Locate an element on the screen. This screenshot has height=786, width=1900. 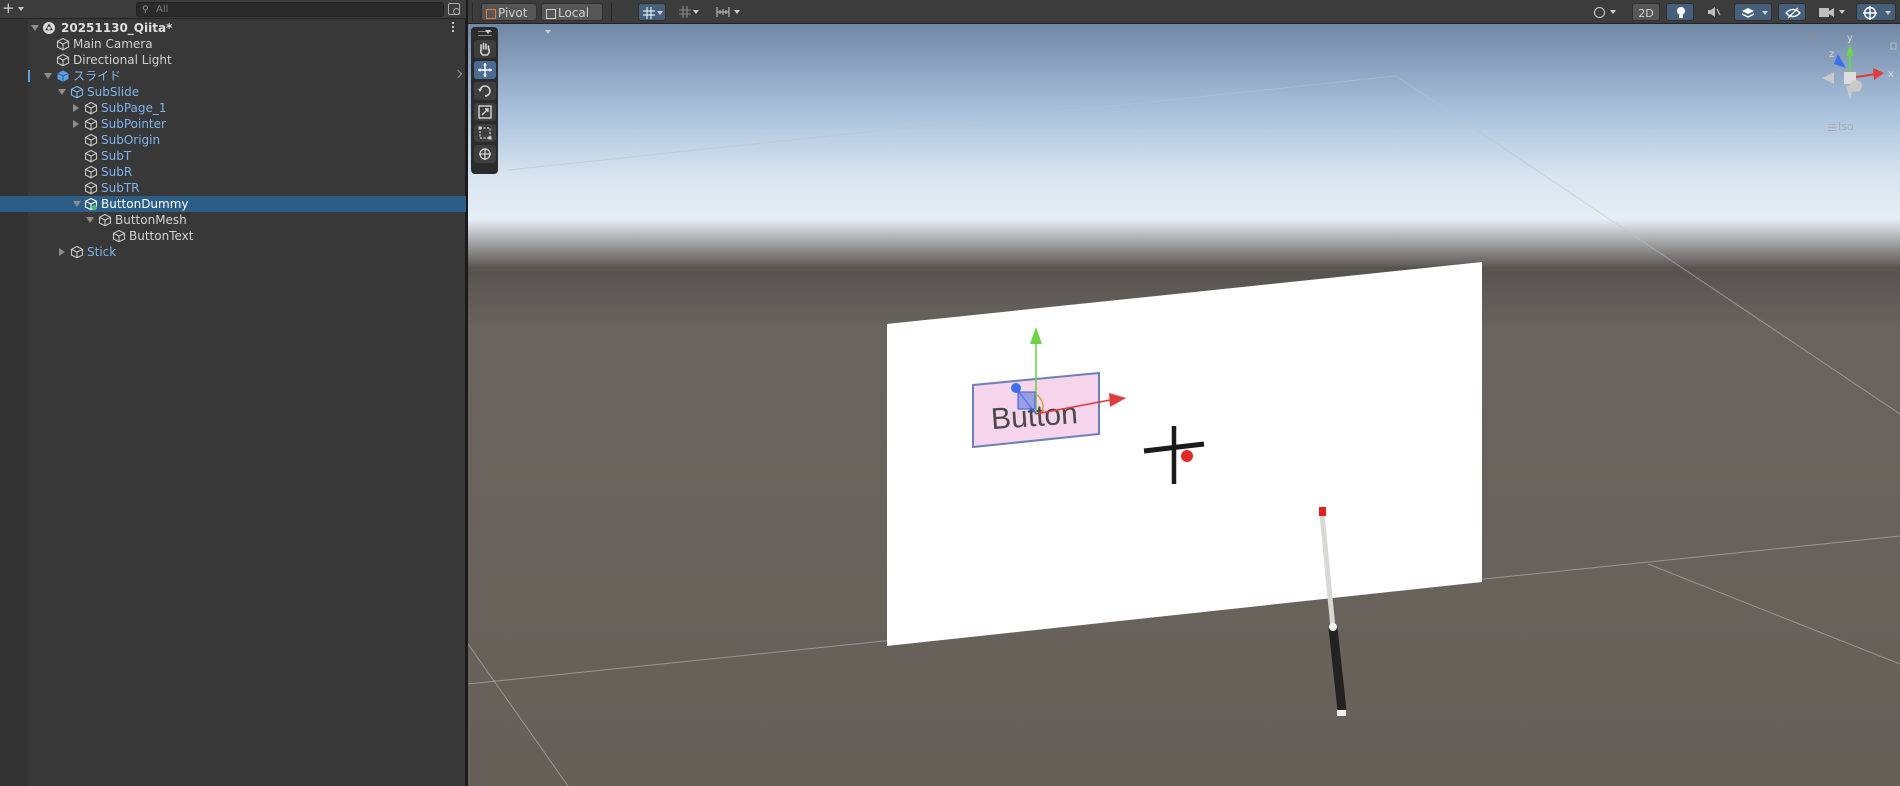
2d-label: 2D is located at coordinates (1646, 13).